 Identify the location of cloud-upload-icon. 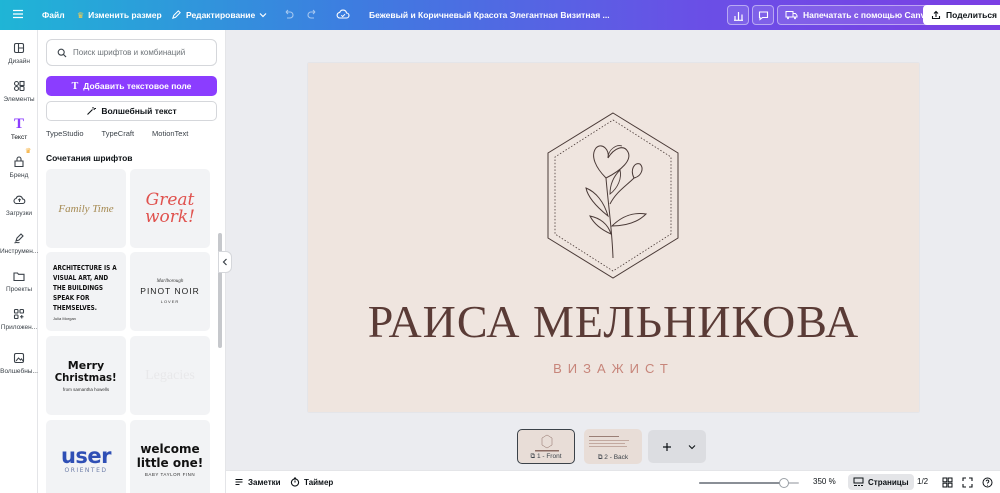
(18, 200).